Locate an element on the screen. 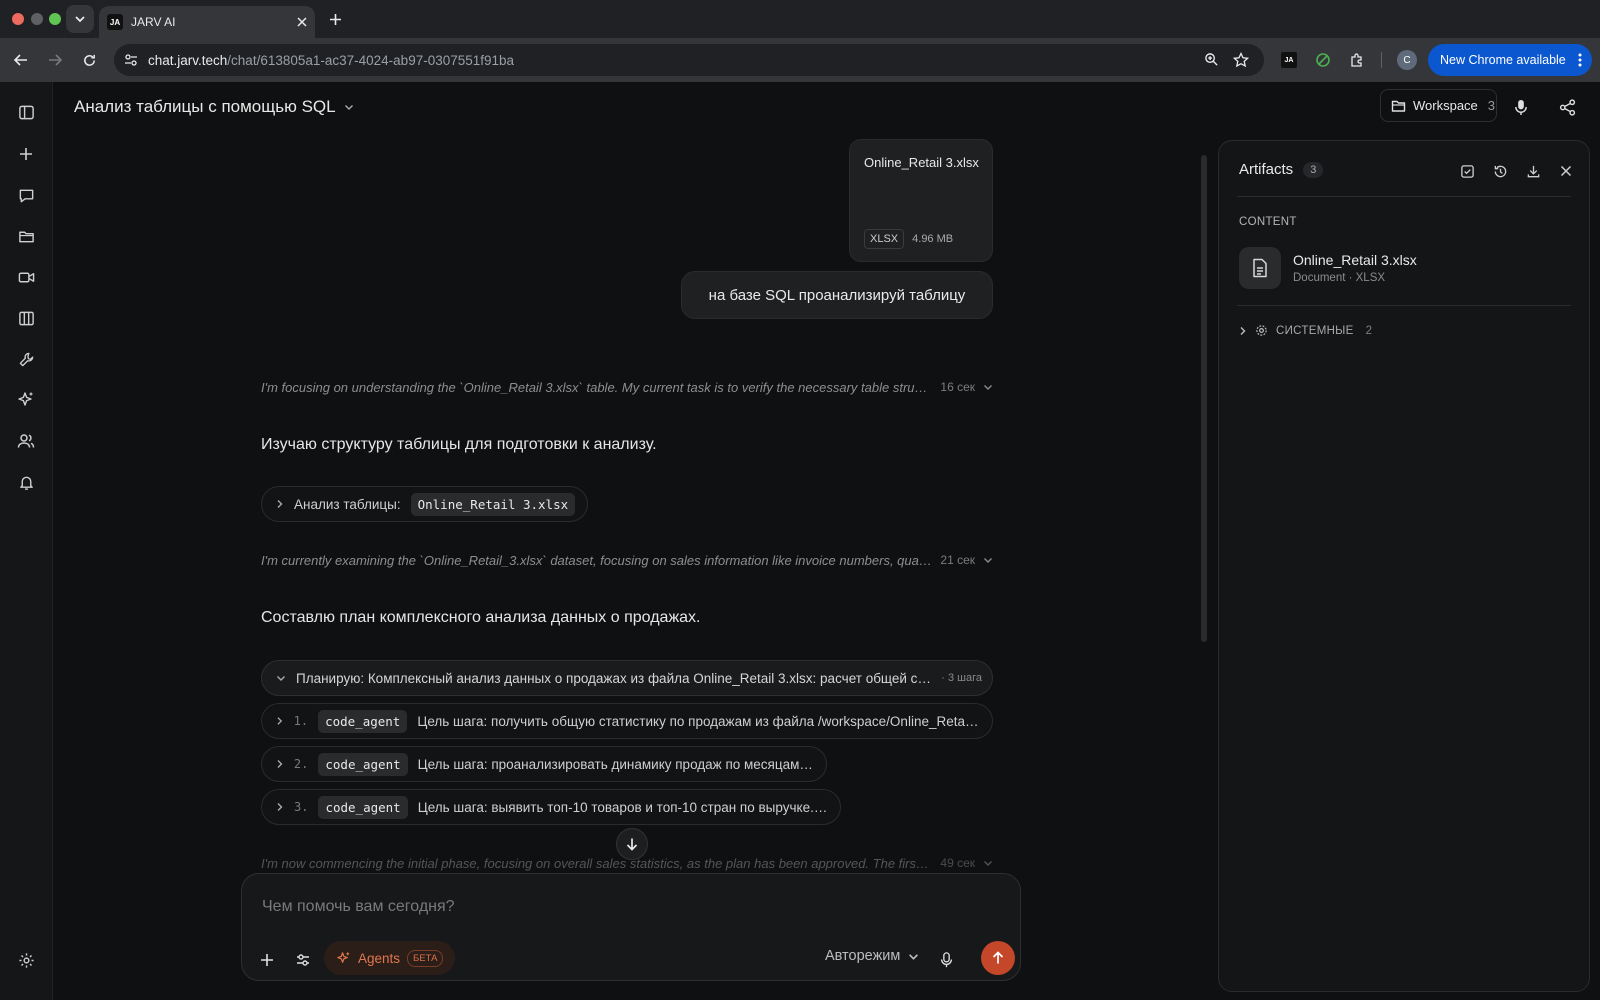  history-icon is located at coordinates (1500, 171).